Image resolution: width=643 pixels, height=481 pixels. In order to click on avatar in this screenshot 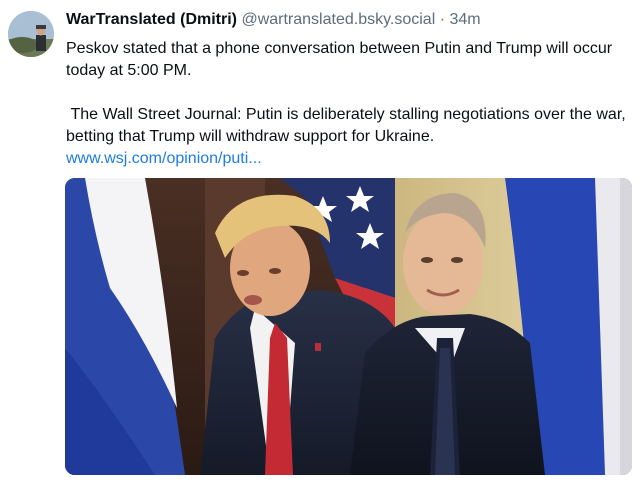, I will do `click(31, 34)`.